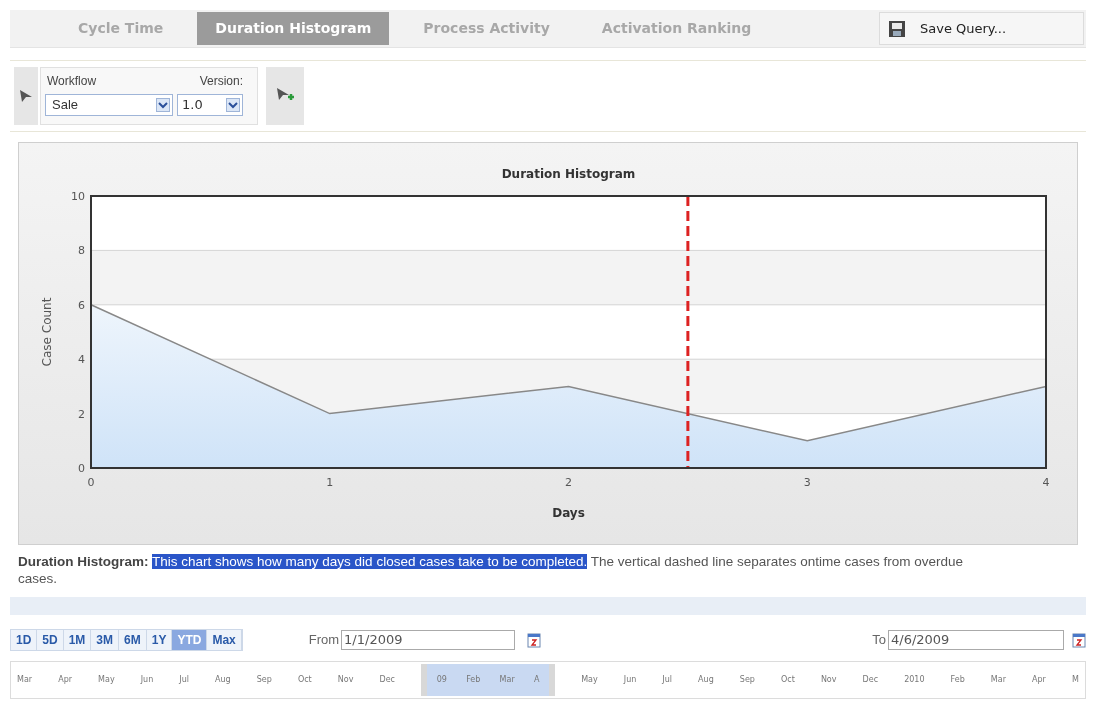  I want to click on range-button: 6M, so click(133, 640).